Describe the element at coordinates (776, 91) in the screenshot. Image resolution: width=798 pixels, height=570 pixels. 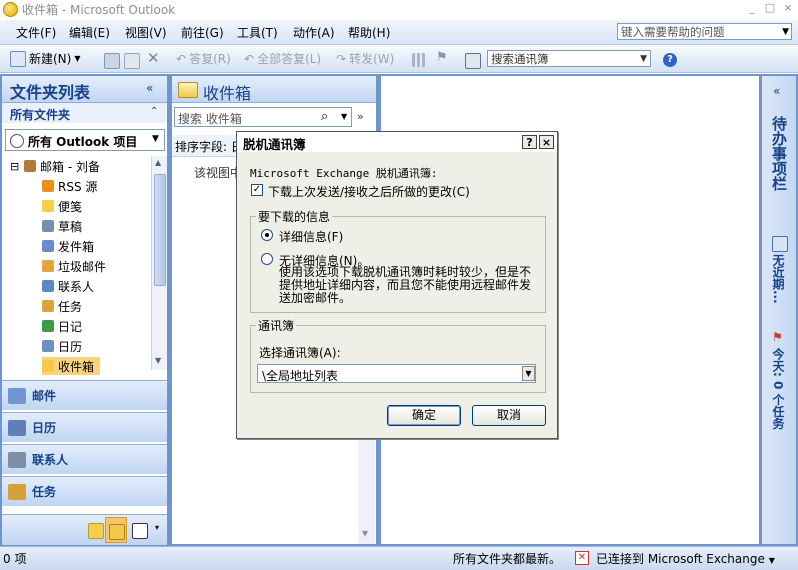
I see `expand-todo-bar-button: «` at that location.